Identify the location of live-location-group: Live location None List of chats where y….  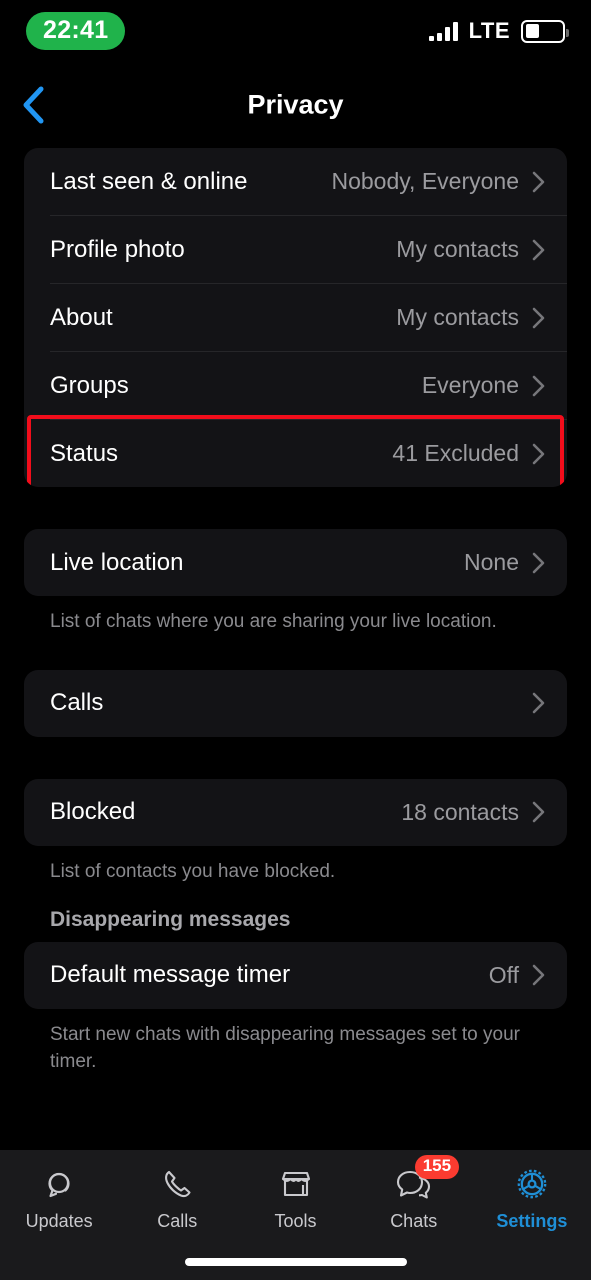
(295, 582).